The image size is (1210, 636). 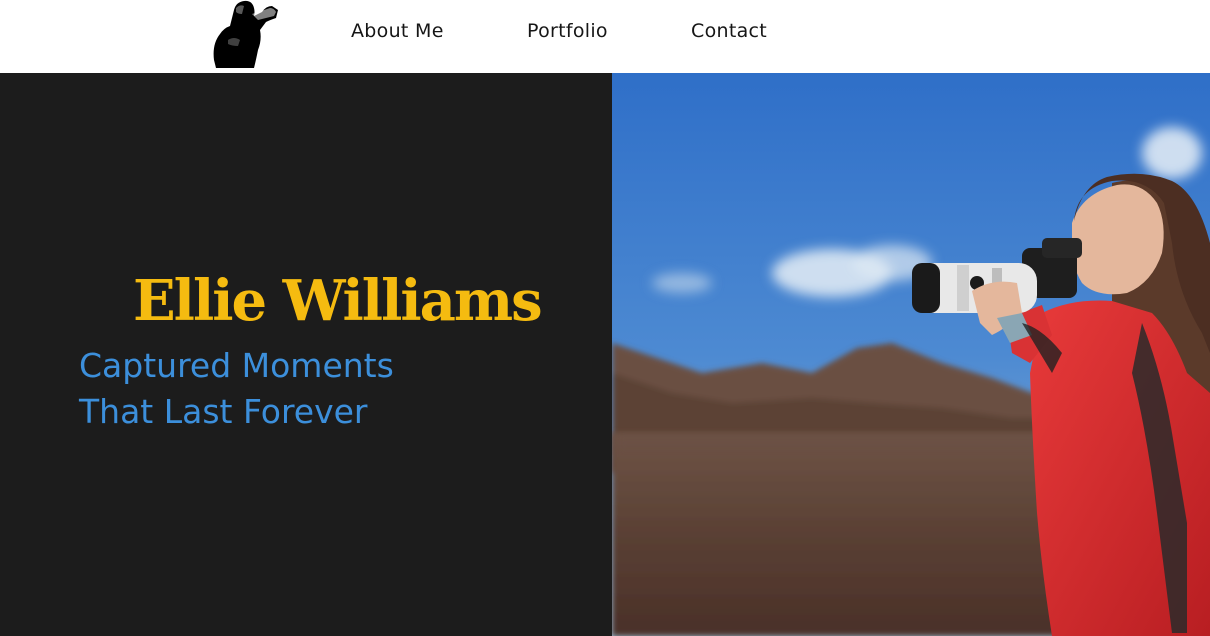 What do you see at coordinates (397, 31) in the screenshot?
I see `nav-about-me-link: About Me` at bounding box center [397, 31].